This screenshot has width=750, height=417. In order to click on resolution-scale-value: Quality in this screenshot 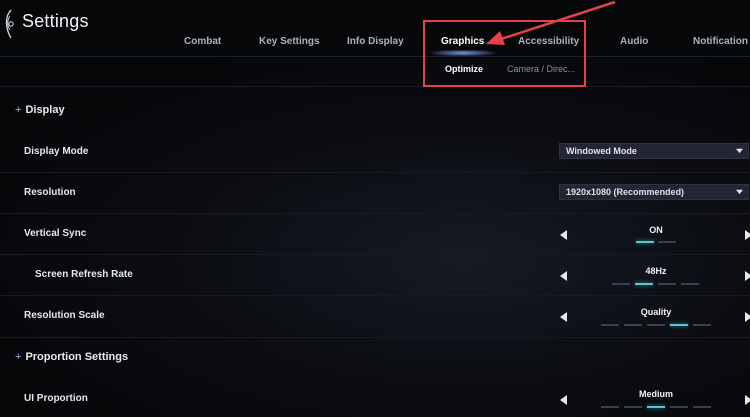, I will do `click(656, 312)`.